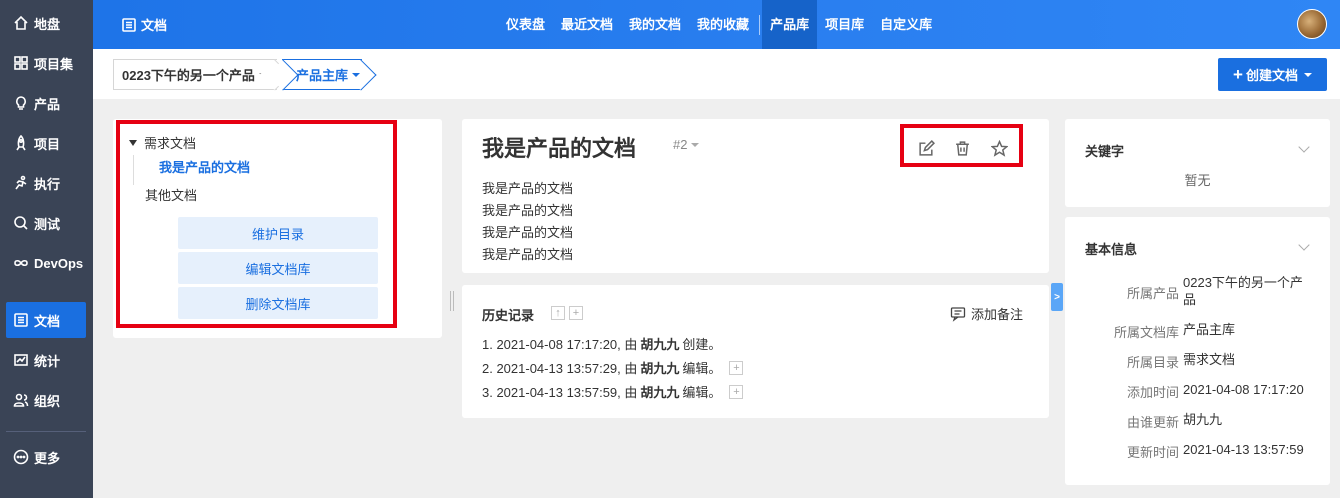 This screenshot has width=1340, height=498. What do you see at coordinates (46, 360) in the screenshot?
I see `sidebar-item-stats: 统计` at bounding box center [46, 360].